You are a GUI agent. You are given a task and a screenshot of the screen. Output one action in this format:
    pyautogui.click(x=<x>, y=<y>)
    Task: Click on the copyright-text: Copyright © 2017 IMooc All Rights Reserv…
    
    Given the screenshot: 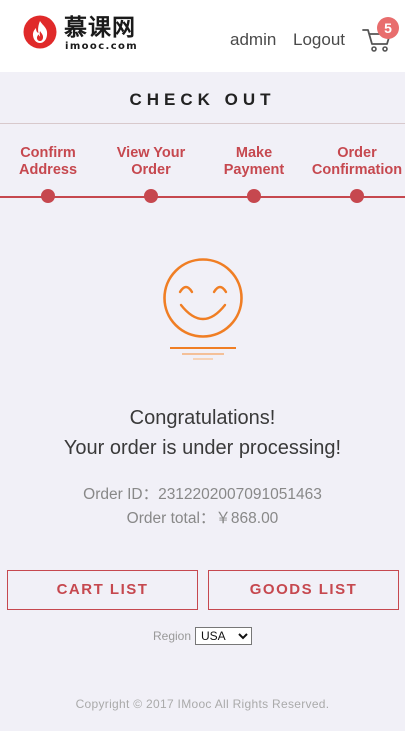 What is the action you would take?
    pyautogui.click(x=202, y=704)
    